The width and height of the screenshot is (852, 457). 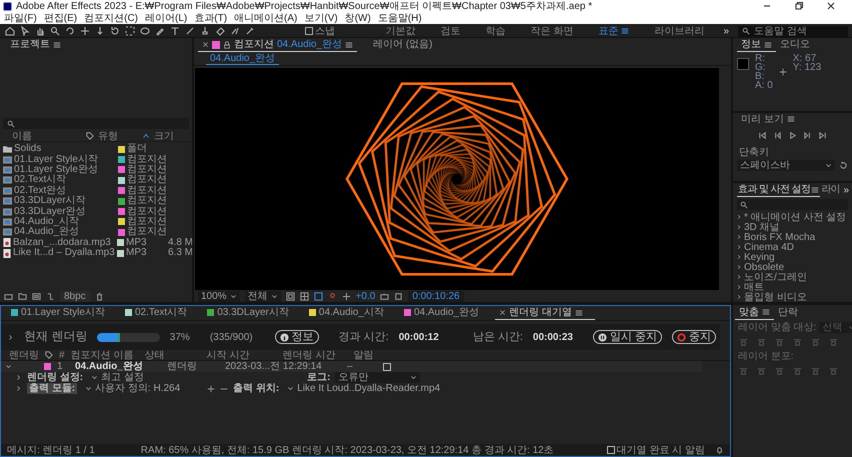 What do you see at coordinates (70, 31) in the screenshot?
I see `orbit-icon` at bounding box center [70, 31].